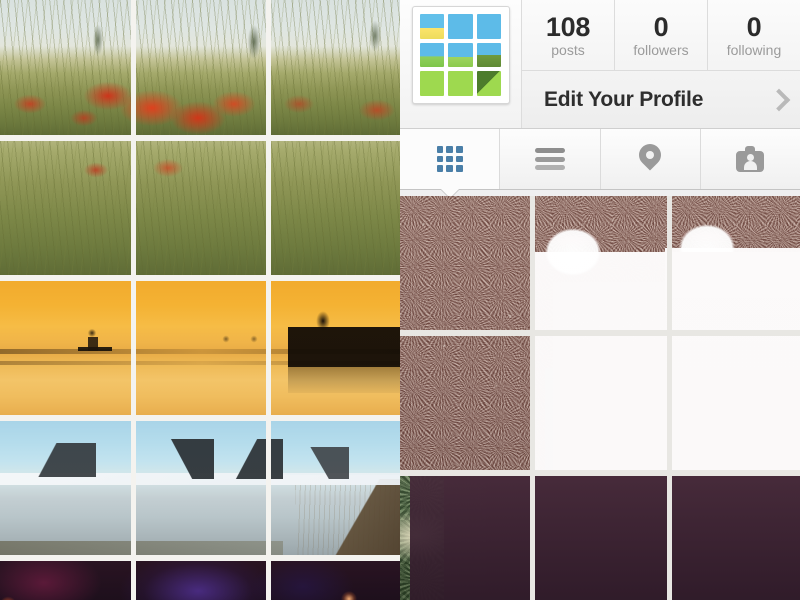 The image size is (800, 600). I want to click on stat-posts: 108 posts, so click(568, 35).